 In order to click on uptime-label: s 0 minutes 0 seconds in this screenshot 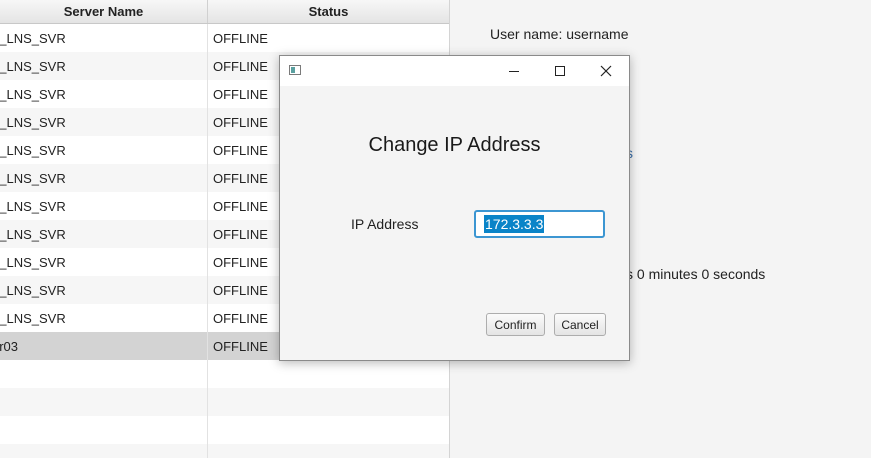, I will do `click(696, 274)`.